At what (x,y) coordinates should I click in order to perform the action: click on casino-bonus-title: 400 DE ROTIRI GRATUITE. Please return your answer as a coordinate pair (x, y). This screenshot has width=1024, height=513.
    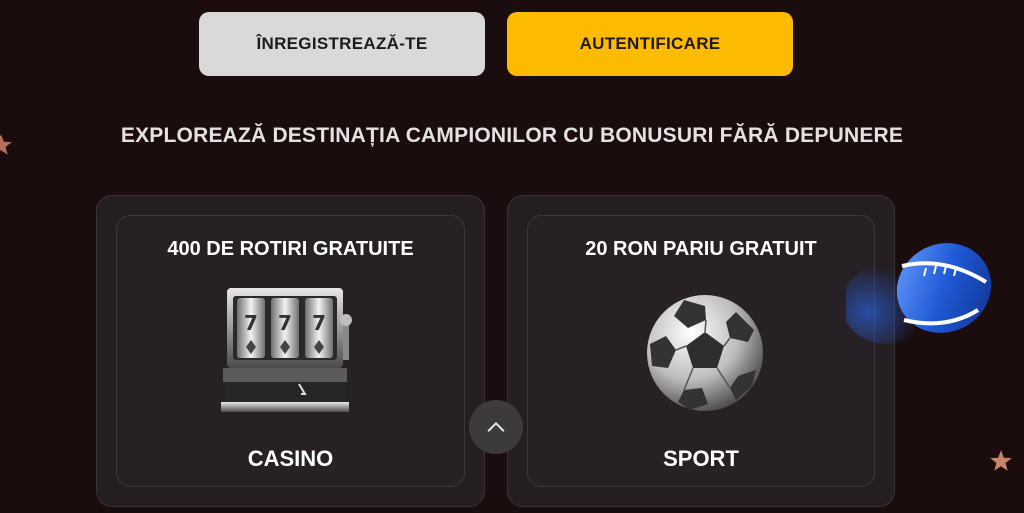
    Looking at the image, I should click on (290, 249).